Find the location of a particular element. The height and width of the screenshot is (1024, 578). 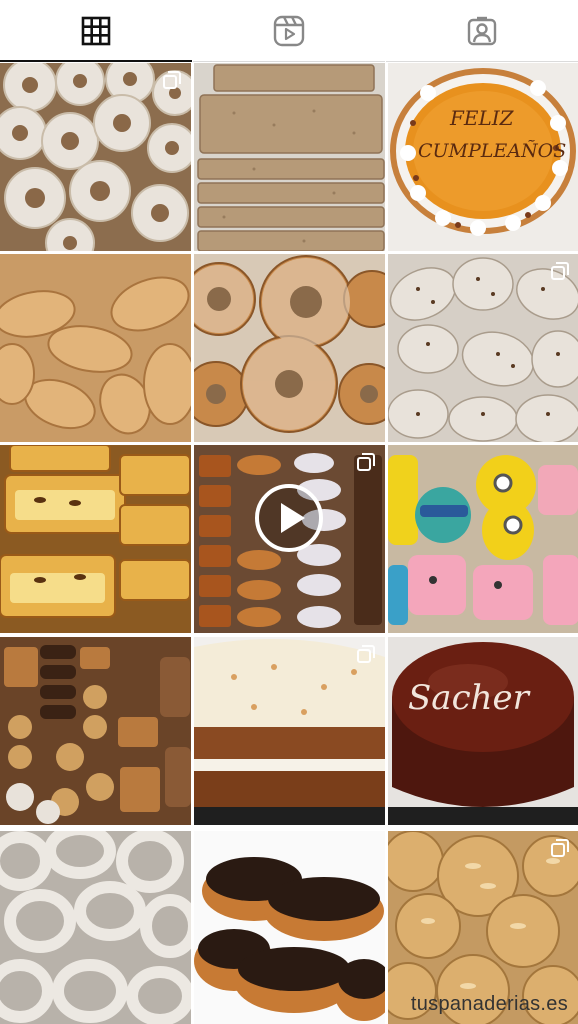

cake-text: CUMPLEAÑOS is located at coordinates (492, 150).